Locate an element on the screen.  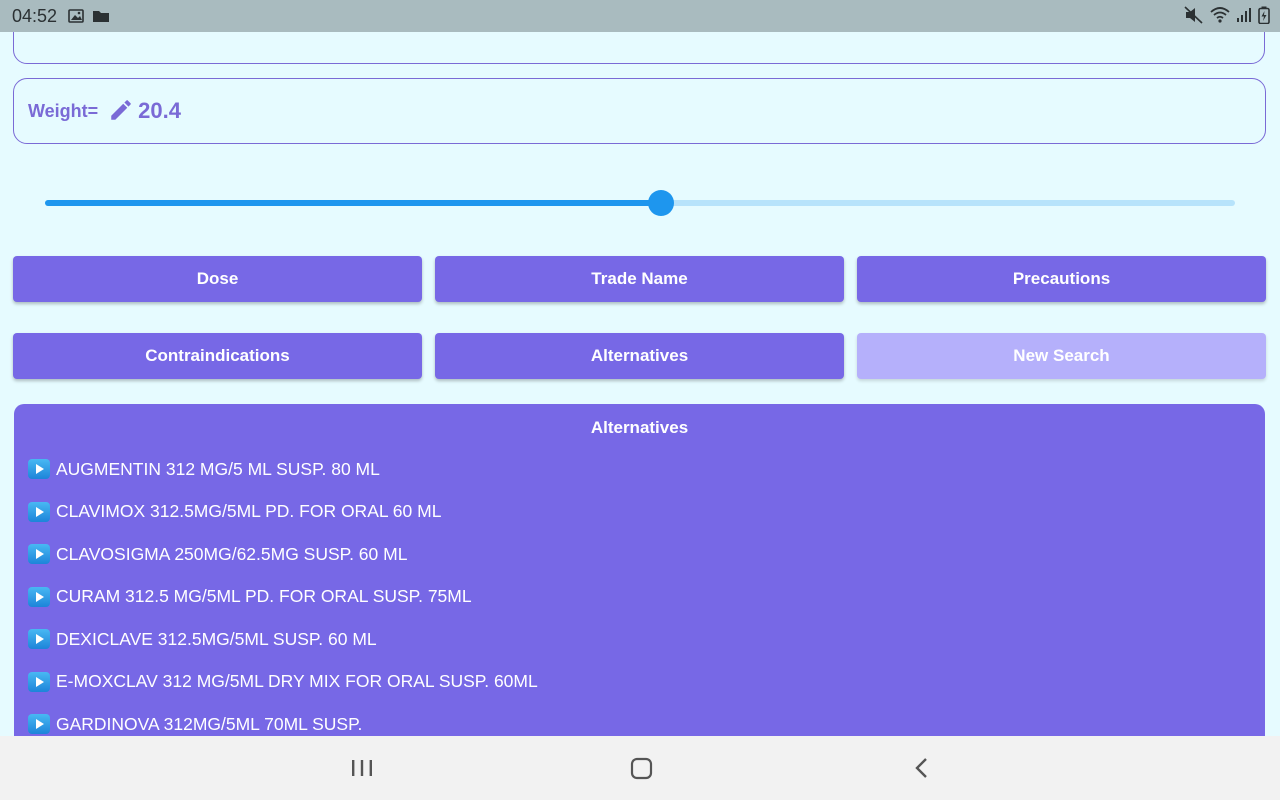
list-item-label: GARDINOVA 312MG/5ML 70ML SUSP. is located at coordinates (209, 723).